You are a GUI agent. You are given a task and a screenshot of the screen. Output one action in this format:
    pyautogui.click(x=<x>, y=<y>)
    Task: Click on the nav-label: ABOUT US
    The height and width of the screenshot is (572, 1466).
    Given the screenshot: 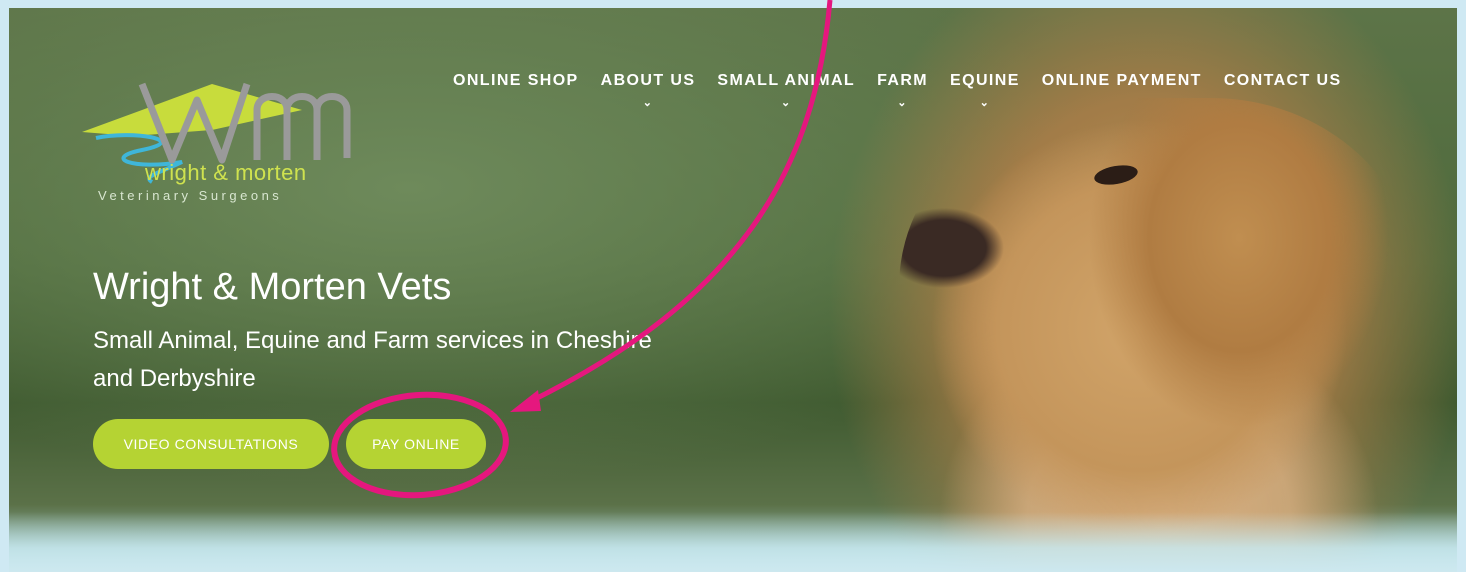 What is the action you would take?
    pyautogui.click(x=648, y=80)
    